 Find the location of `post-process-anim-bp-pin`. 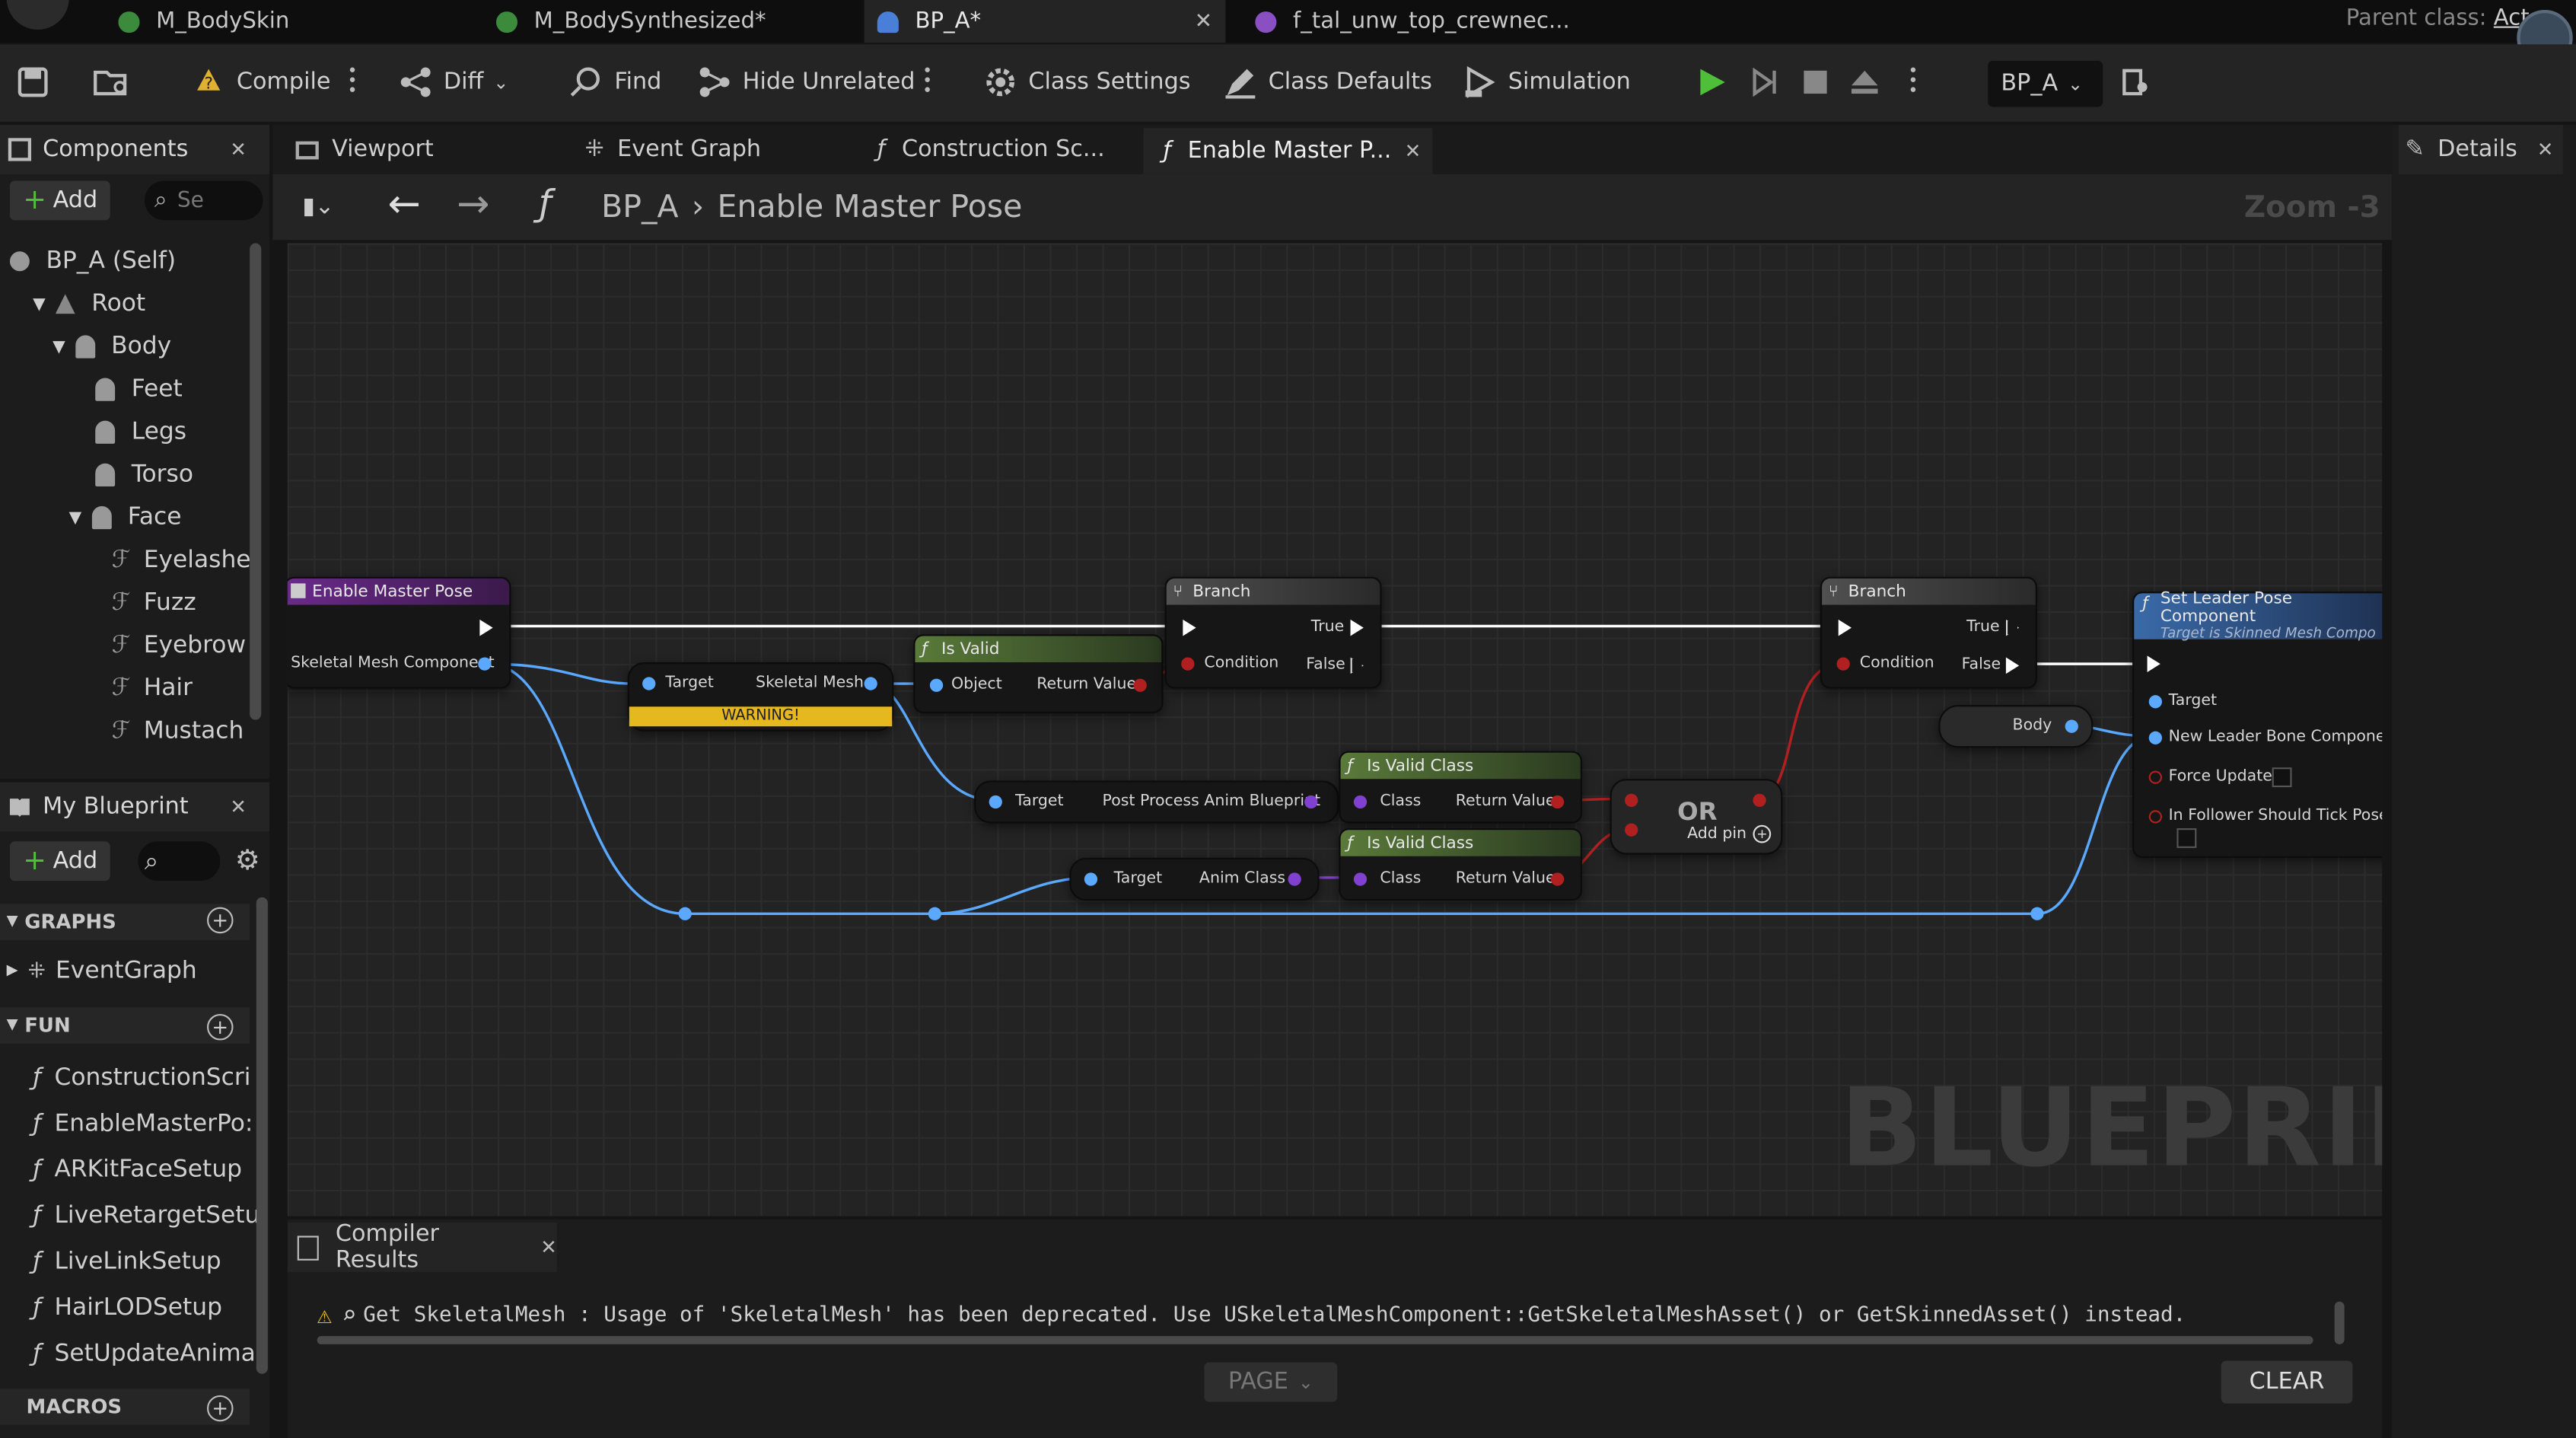

post-process-anim-bp-pin is located at coordinates (1311, 802).